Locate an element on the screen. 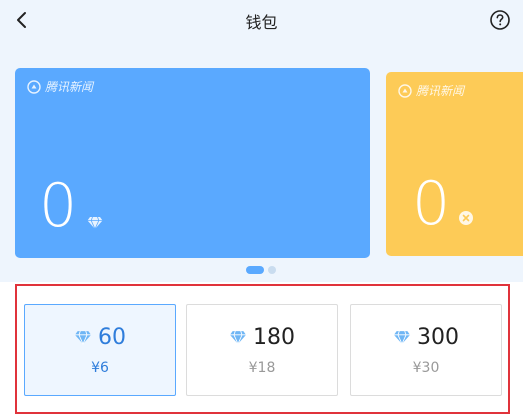 Image resolution: width=523 pixels, height=414 pixels. help-button is located at coordinates (500, 20).